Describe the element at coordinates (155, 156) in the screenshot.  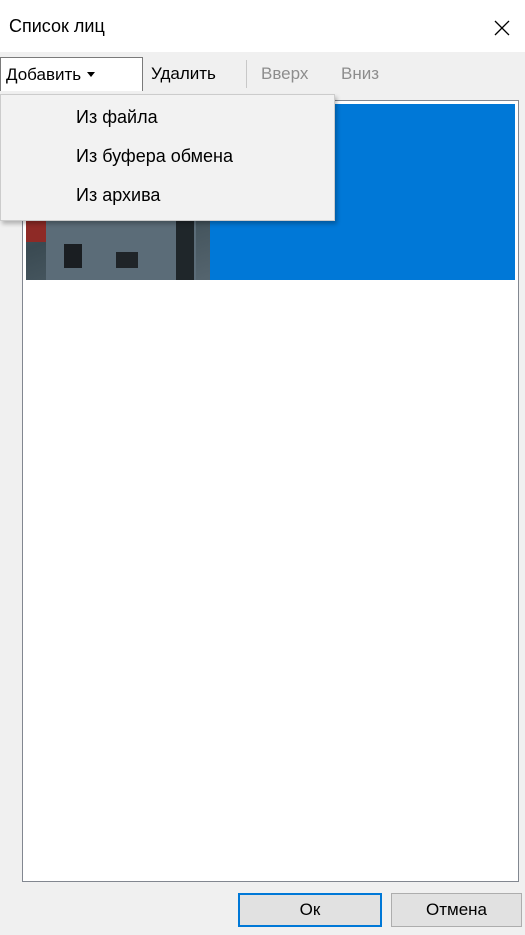
I see `menu-item-label: Из буфера обмена` at that location.